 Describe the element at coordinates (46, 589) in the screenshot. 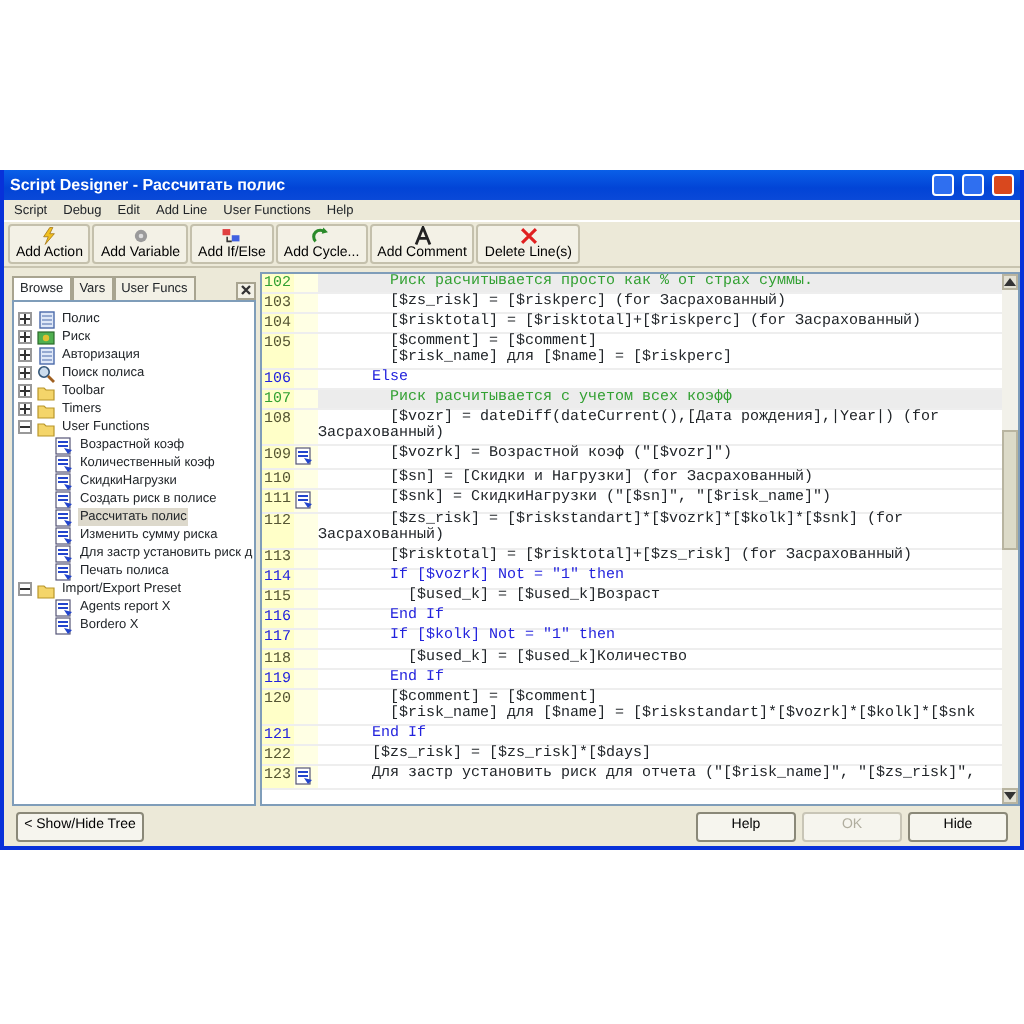

I see `folder-icon` at that location.